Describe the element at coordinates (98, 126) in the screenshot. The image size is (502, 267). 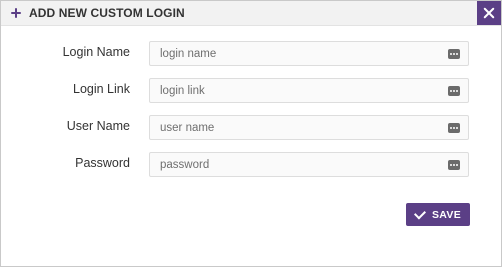
I see `user-name-label: User Name` at that location.